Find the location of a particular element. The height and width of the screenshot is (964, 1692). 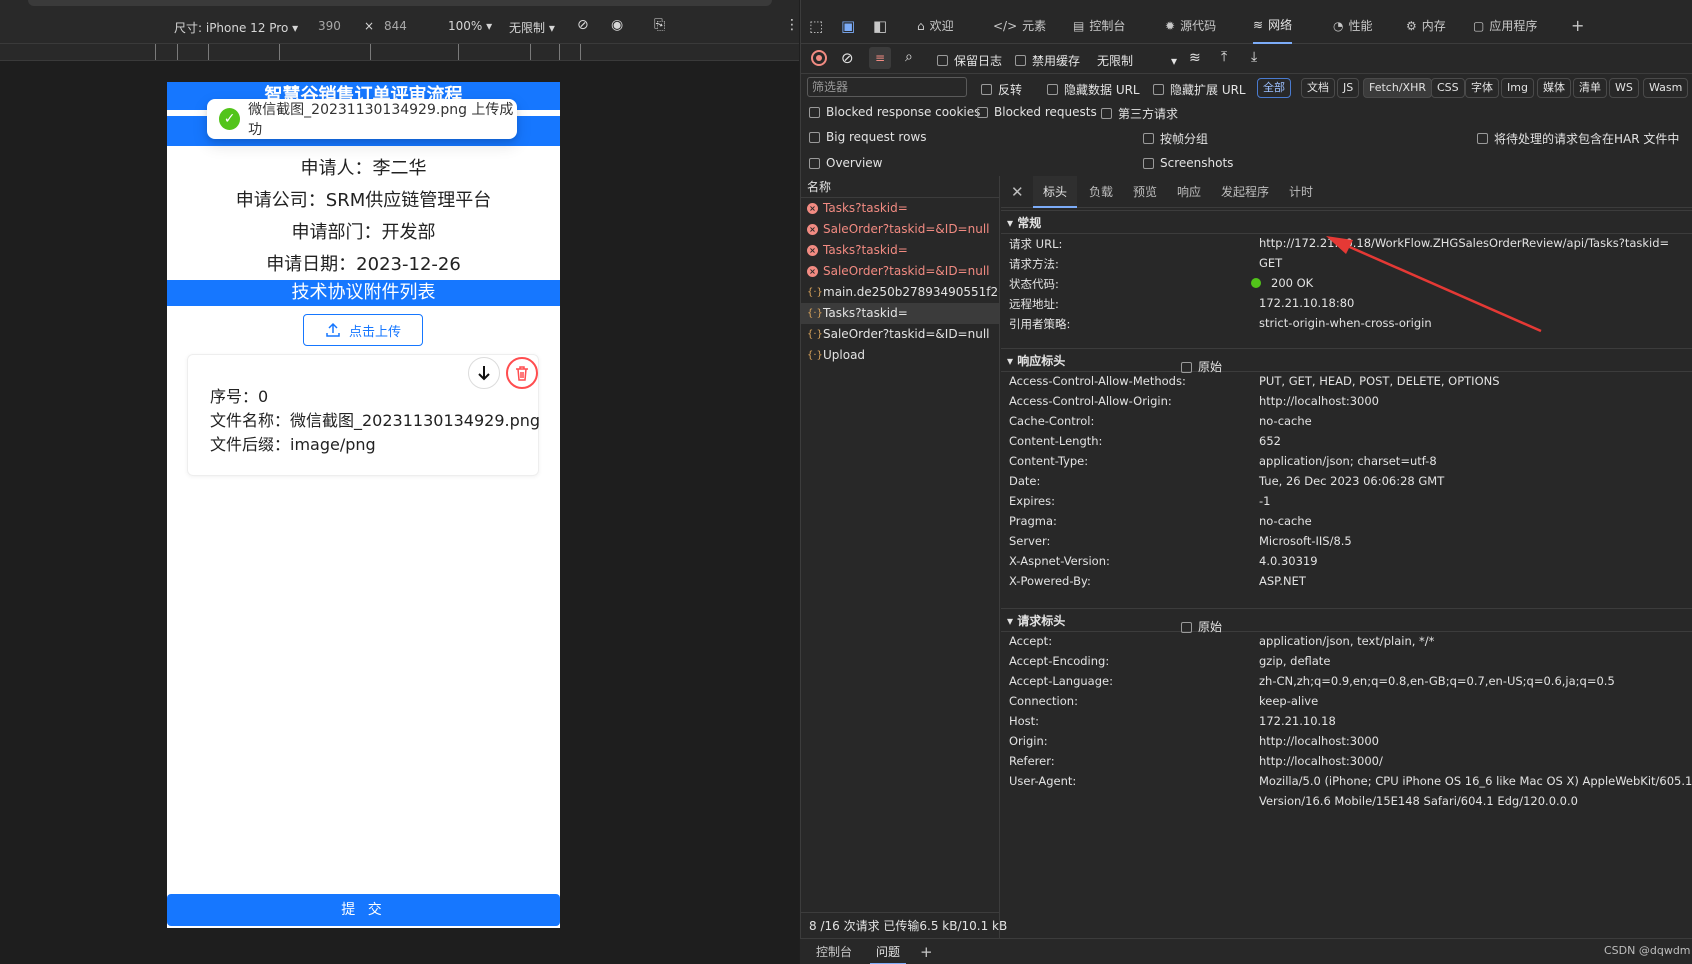

har-pending-checkbox: 将待处理的请求包含在HAR 文件中 is located at coordinates (1578, 138).